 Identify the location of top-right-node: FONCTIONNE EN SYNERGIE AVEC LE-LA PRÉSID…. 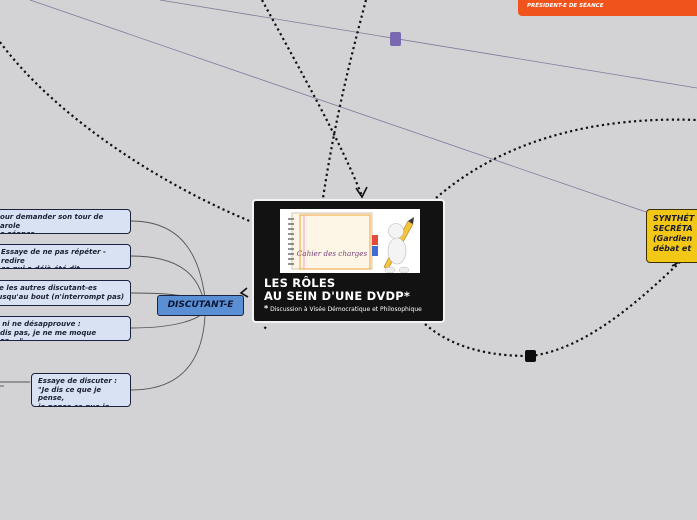
(607, 8).